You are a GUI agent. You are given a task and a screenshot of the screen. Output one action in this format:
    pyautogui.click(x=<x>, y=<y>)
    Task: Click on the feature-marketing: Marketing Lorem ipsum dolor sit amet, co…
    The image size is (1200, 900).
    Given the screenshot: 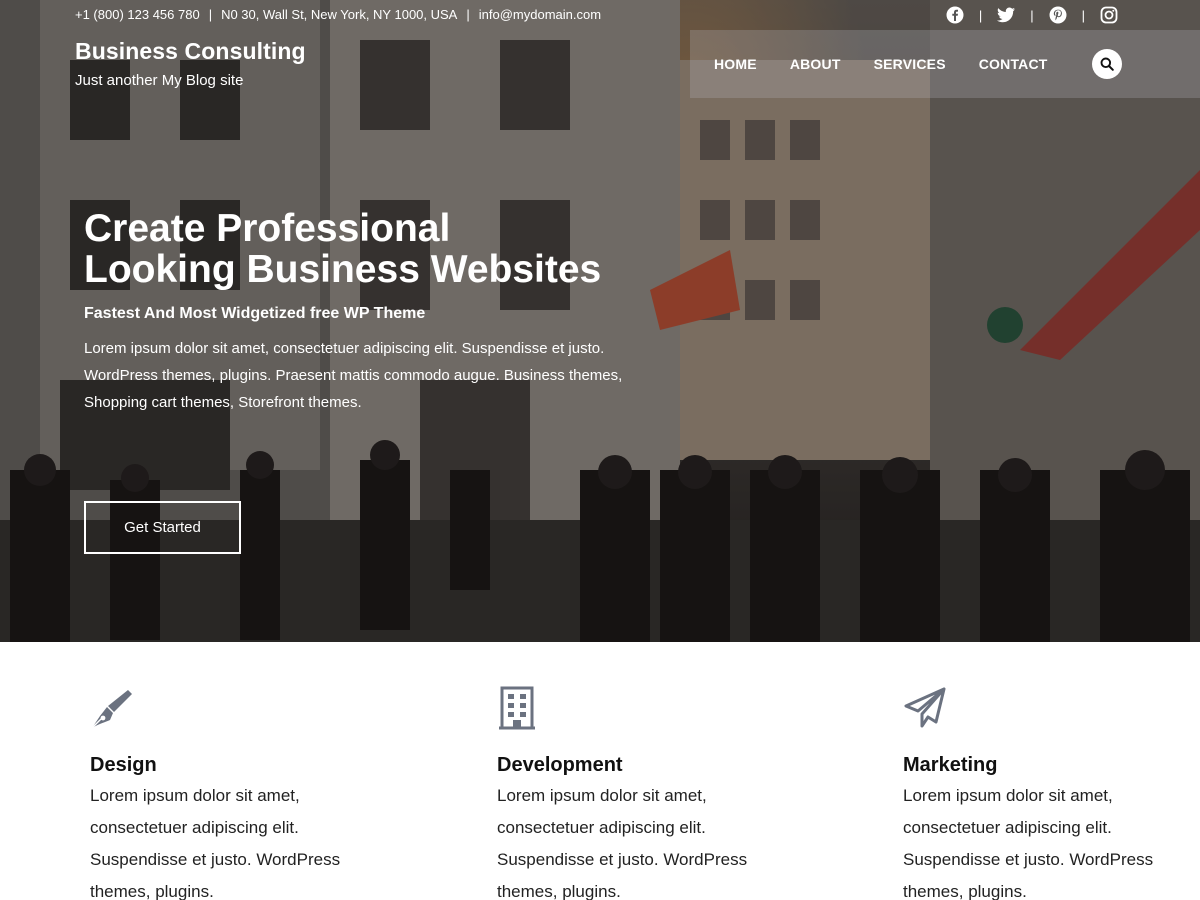 What is the action you would take?
    pyautogui.click(x=1051, y=793)
    